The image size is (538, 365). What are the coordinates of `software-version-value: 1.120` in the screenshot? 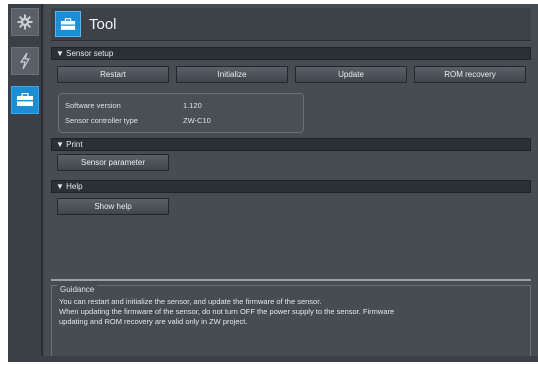 It's located at (192, 105).